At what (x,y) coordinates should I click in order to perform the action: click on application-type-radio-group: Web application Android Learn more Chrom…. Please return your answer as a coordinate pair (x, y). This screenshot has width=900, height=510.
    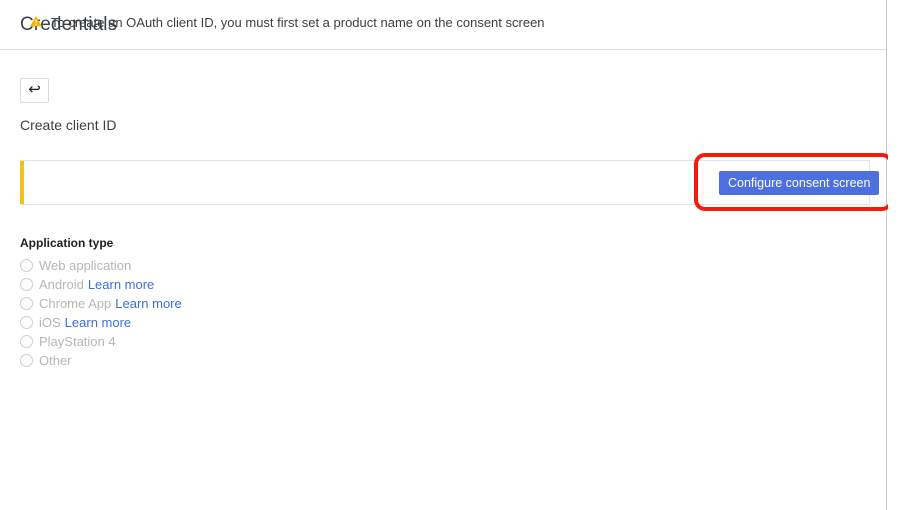
    Looking at the image, I should click on (101, 313).